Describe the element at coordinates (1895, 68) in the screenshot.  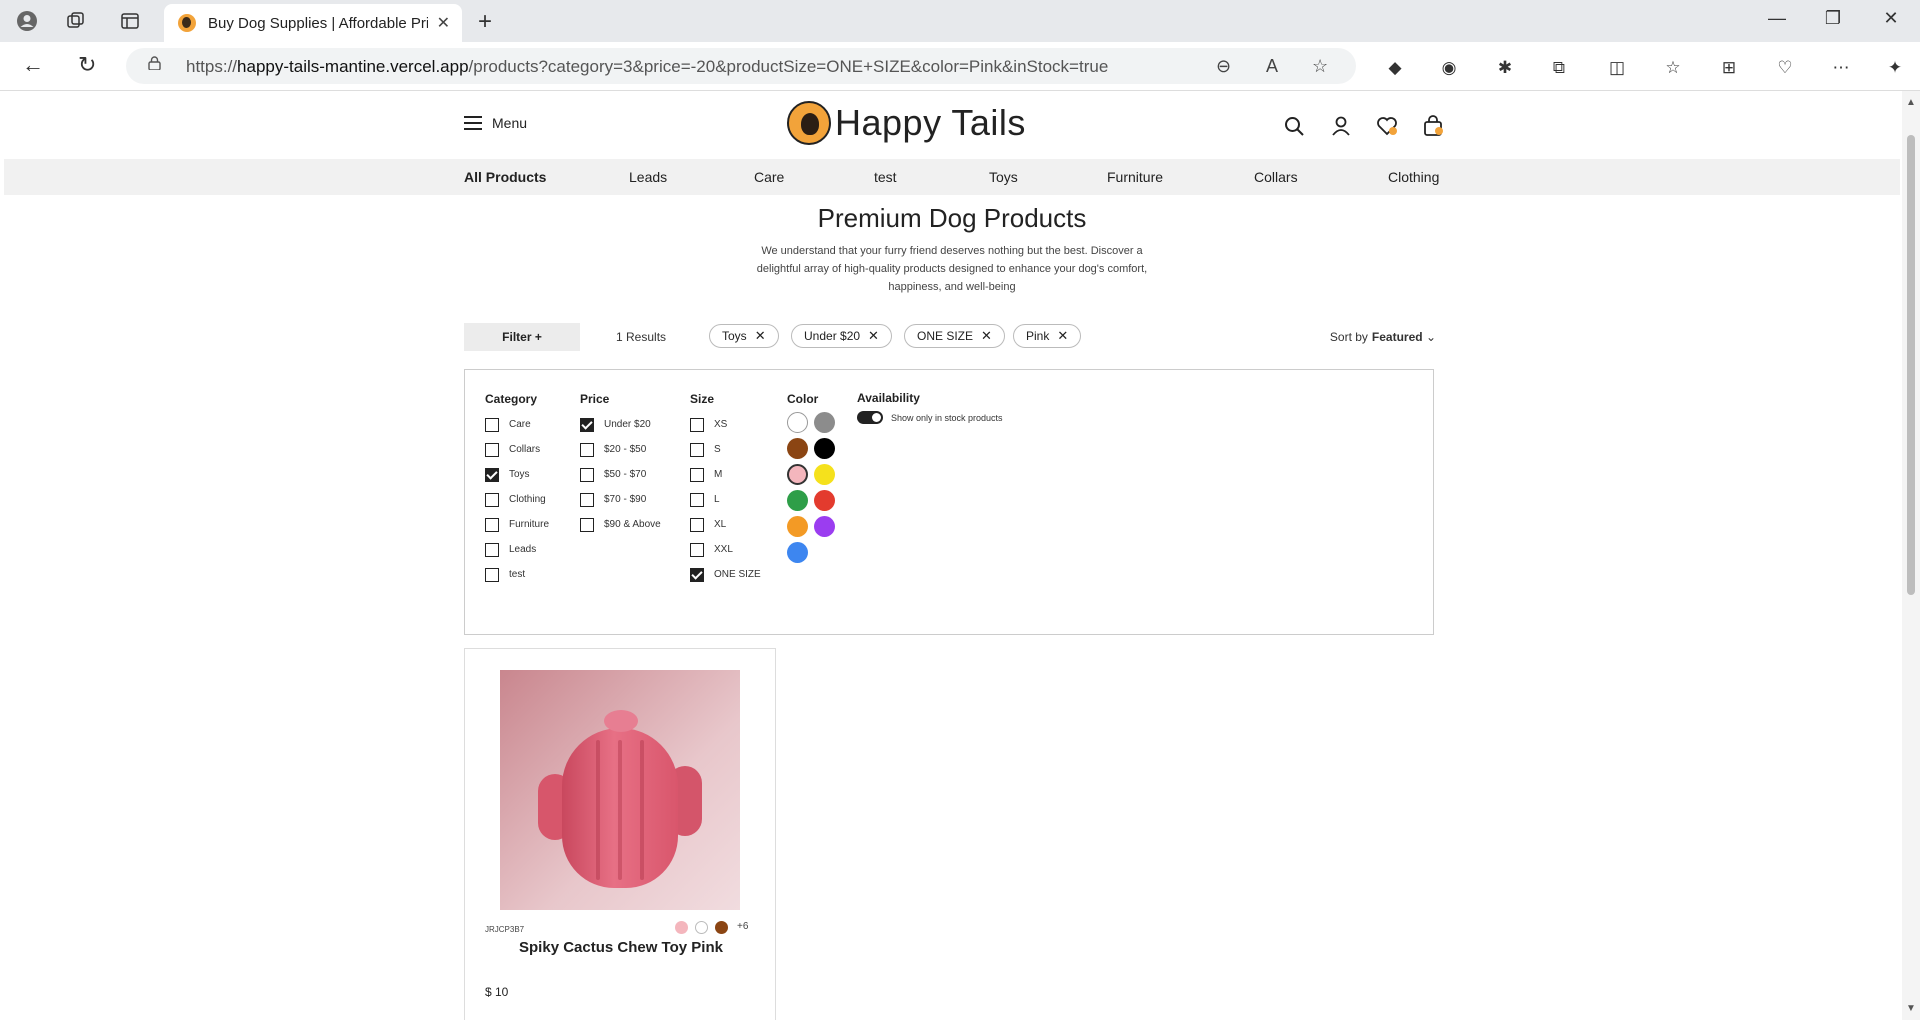
I see `copilot-icon: ✦` at that location.